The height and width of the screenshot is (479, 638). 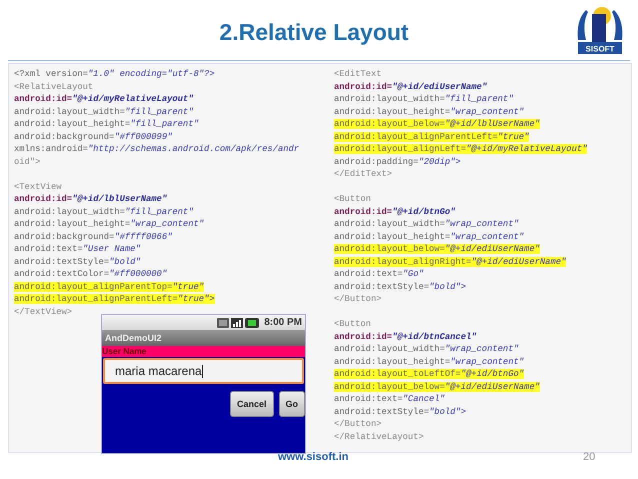 What do you see at coordinates (91, 199) in the screenshot?
I see `code-line: android:id="@+id/lblUserName"` at bounding box center [91, 199].